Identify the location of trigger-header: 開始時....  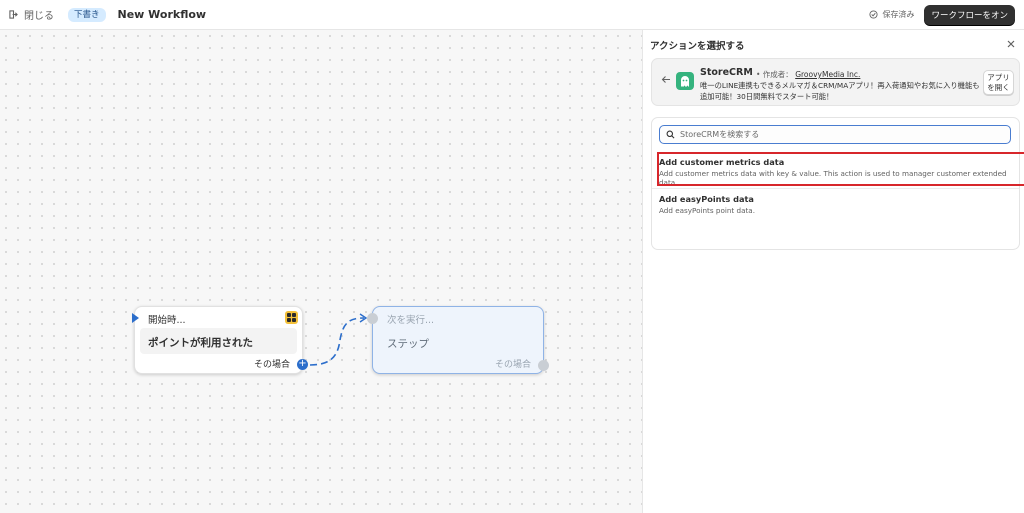
(167, 320).